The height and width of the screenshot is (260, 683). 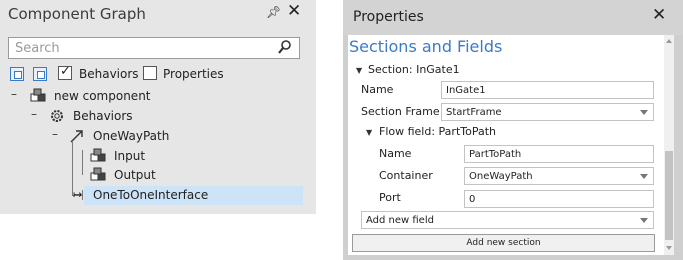 What do you see at coordinates (547, 90) in the screenshot?
I see `section-name-field: InGate1` at bounding box center [547, 90].